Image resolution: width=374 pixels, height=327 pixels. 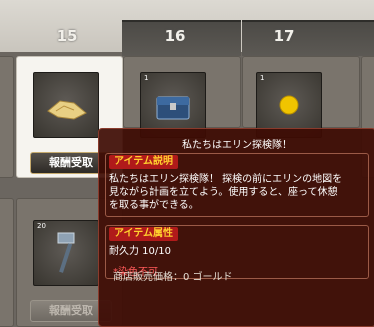 I want to click on shop-price-text: 商店販売価格：0 ゴールド, so click(x=173, y=277).